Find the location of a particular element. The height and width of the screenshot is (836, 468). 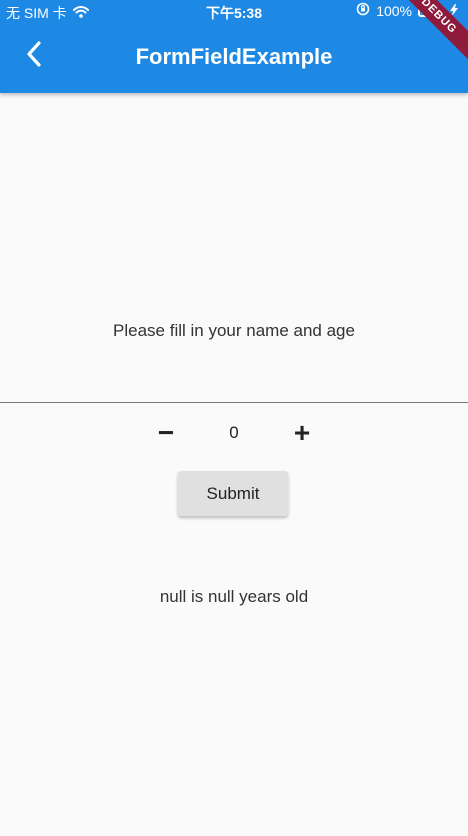

battery-percent: 100% is located at coordinates (394, 10).